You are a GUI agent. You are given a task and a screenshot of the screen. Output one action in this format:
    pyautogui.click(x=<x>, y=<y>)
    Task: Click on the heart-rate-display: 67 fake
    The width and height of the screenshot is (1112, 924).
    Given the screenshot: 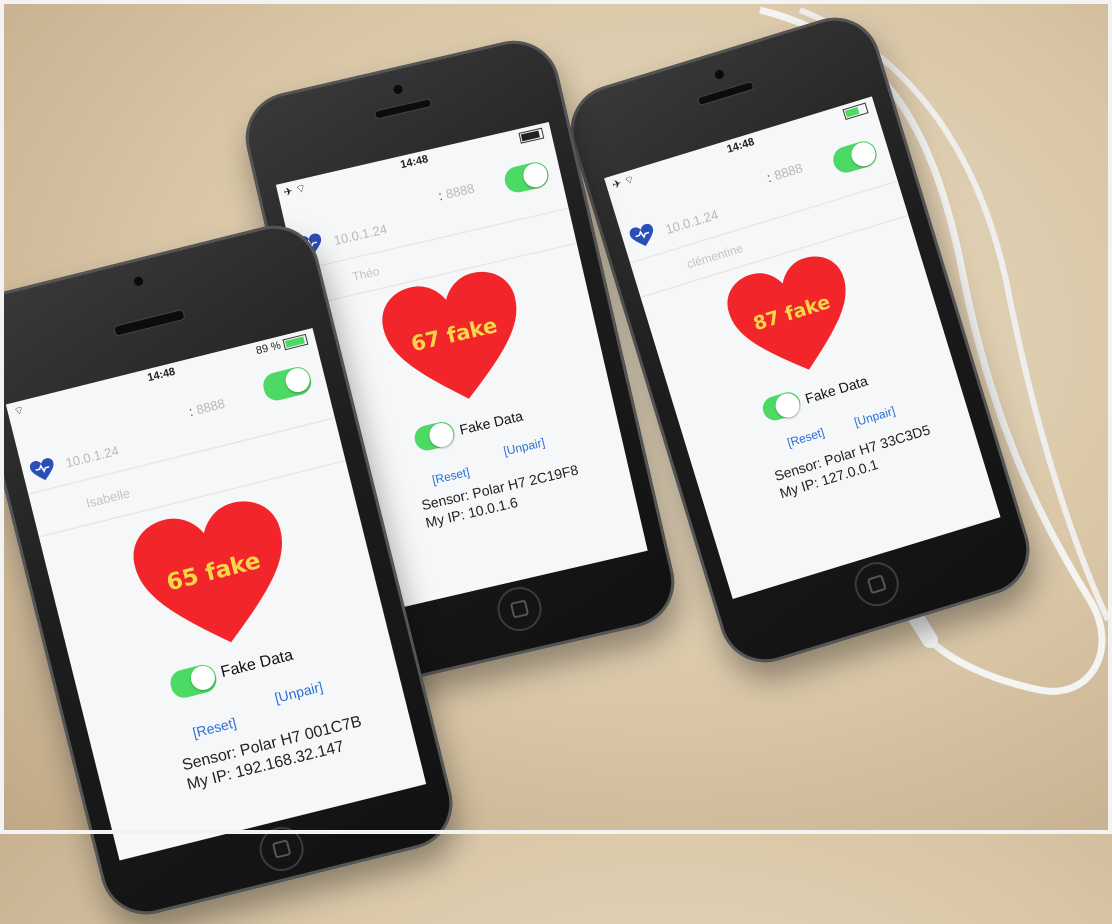 What is the action you would take?
    pyautogui.click(x=455, y=340)
    